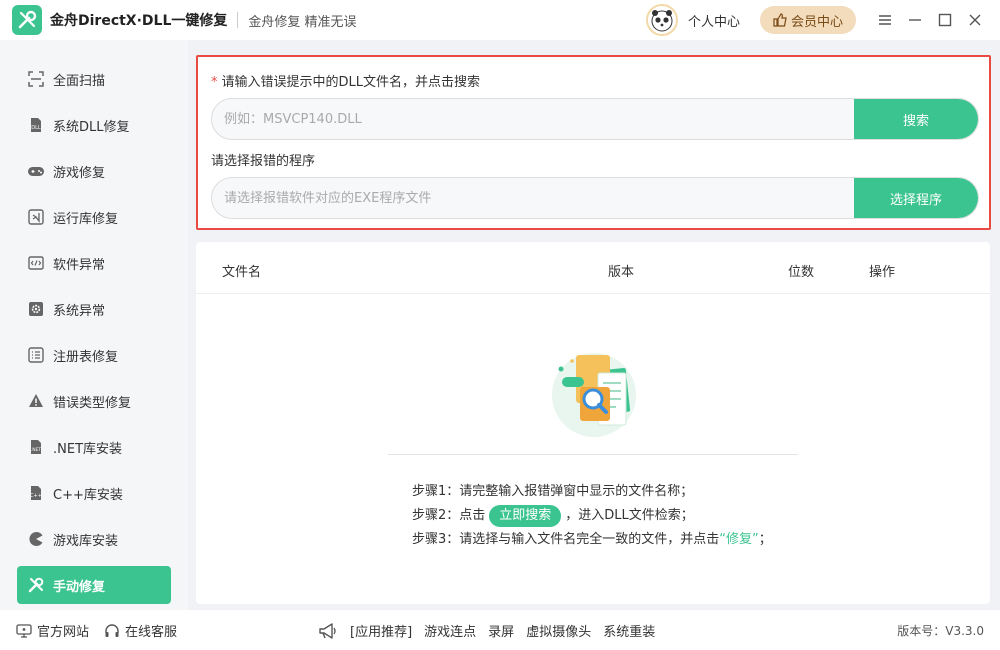 Image resolution: width=1000 pixels, height=650 pixels. What do you see at coordinates (79, 173) in the screenshot?
I see `sidebar-item-label: 游戏修复` at bounding box center [79, 173].